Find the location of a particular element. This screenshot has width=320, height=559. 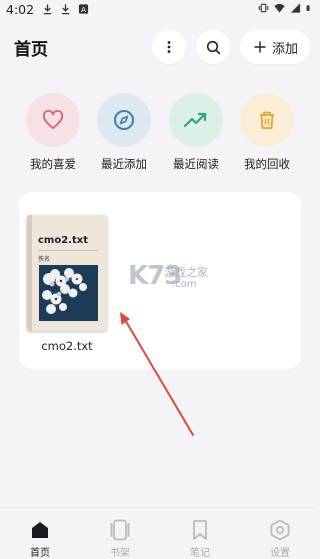

search-icon is located at coordinates (213, 47).